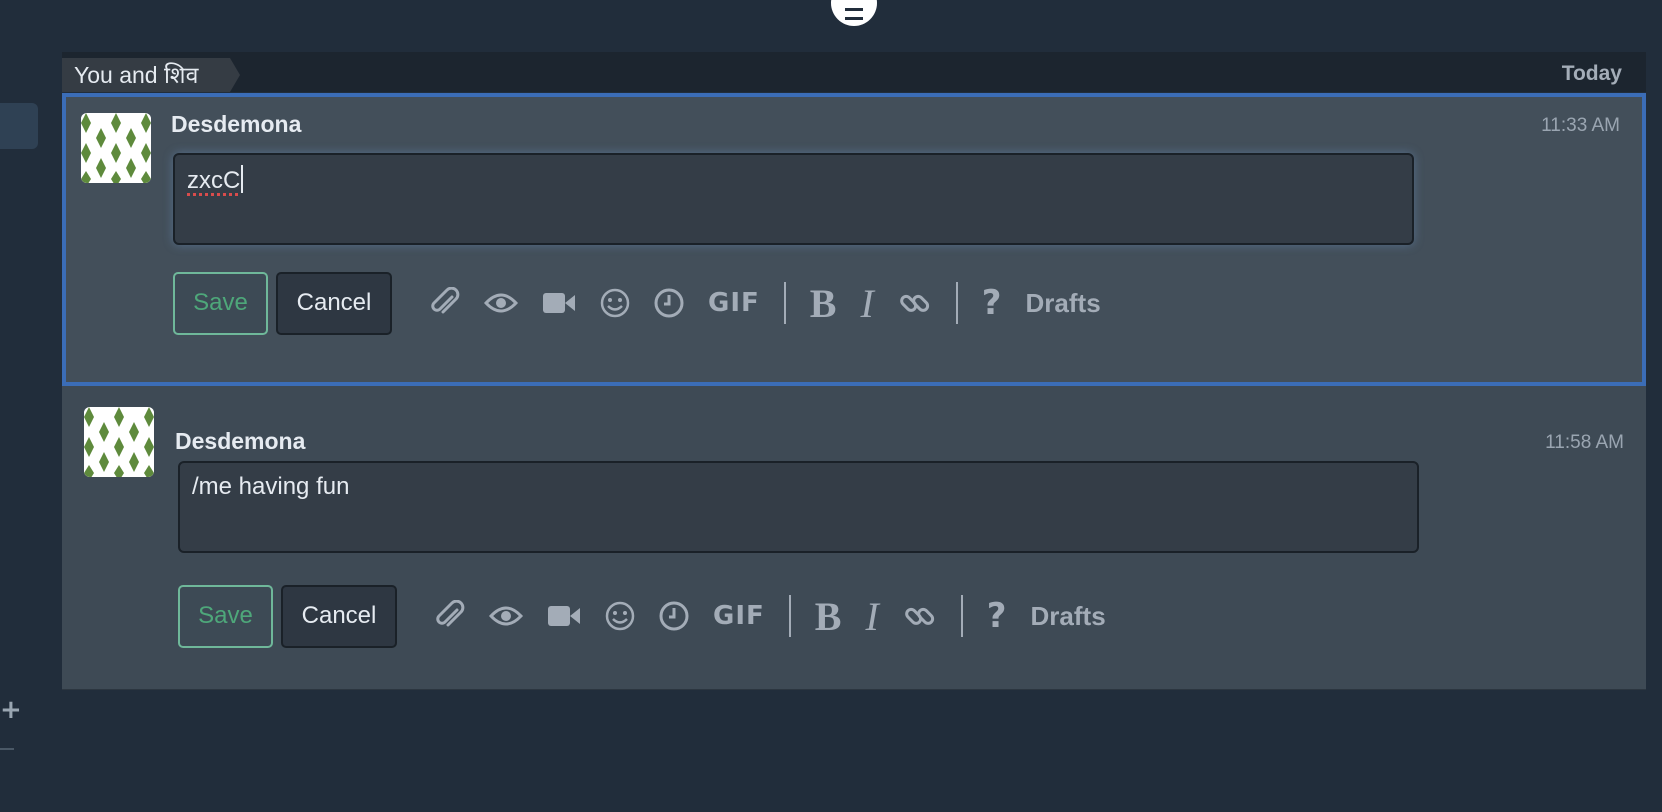  Describe the element at coordinates (242, 179) in the screenshot. I see `text-caret` at that location.